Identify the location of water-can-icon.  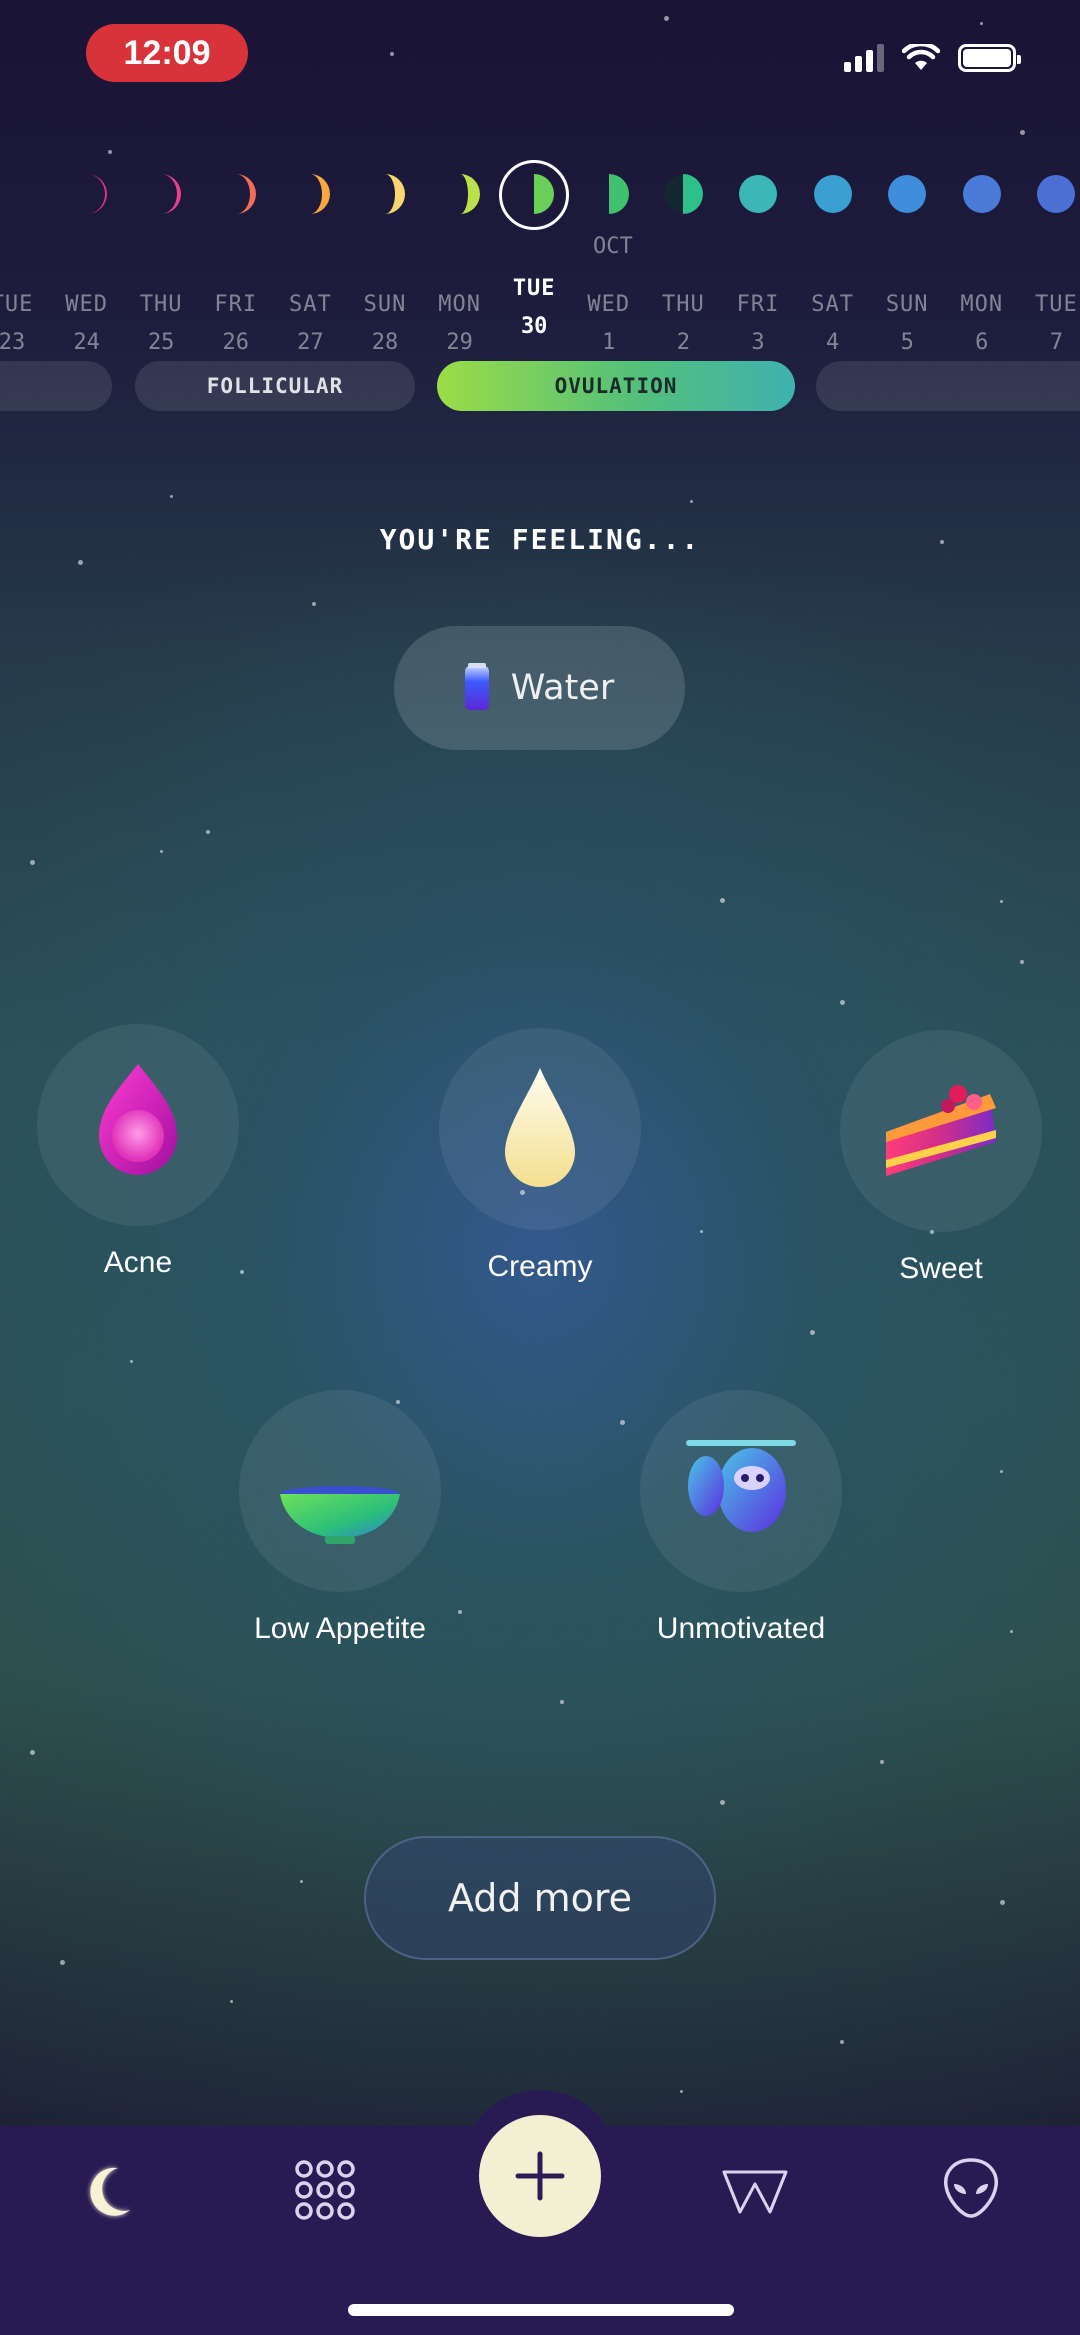
(476, 686).